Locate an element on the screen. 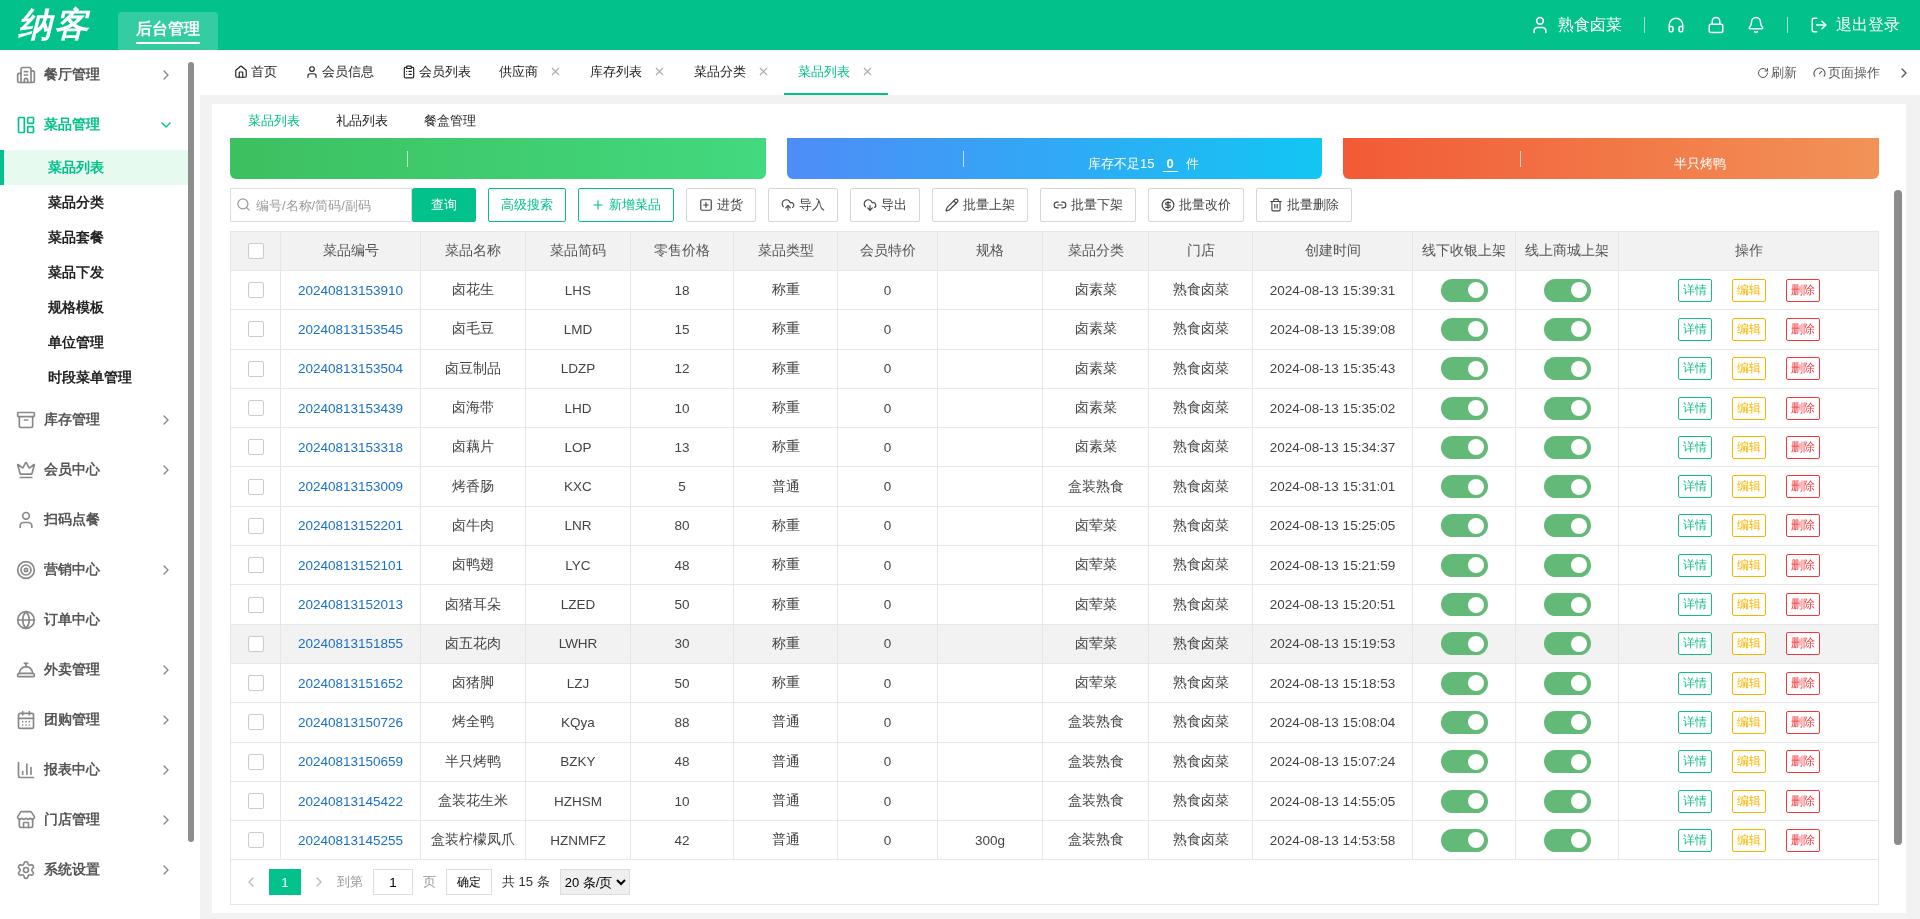 Image resolution: width=1920 pixels, height=919 pixels. code-link: 20240813152201 is located at coordinates (351, 526).